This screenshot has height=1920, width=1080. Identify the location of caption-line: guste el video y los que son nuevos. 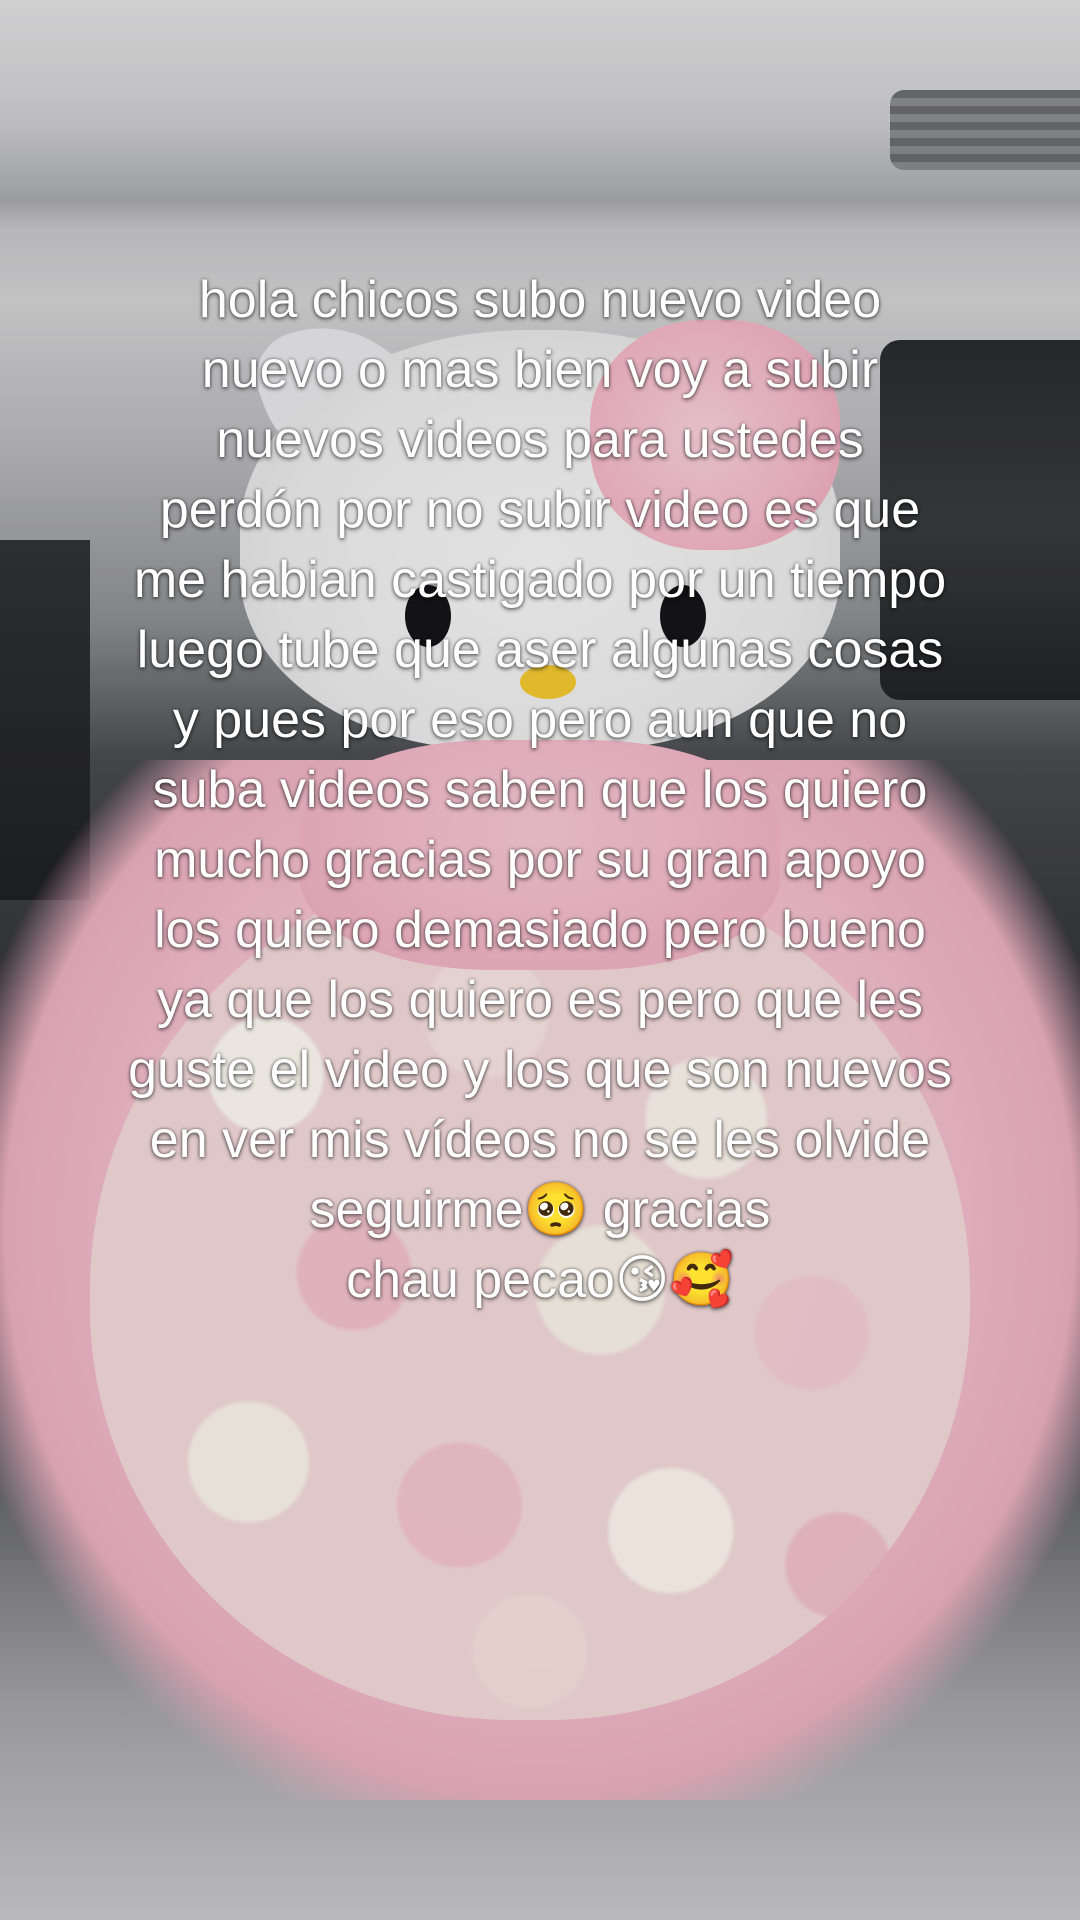
(540, 1070).